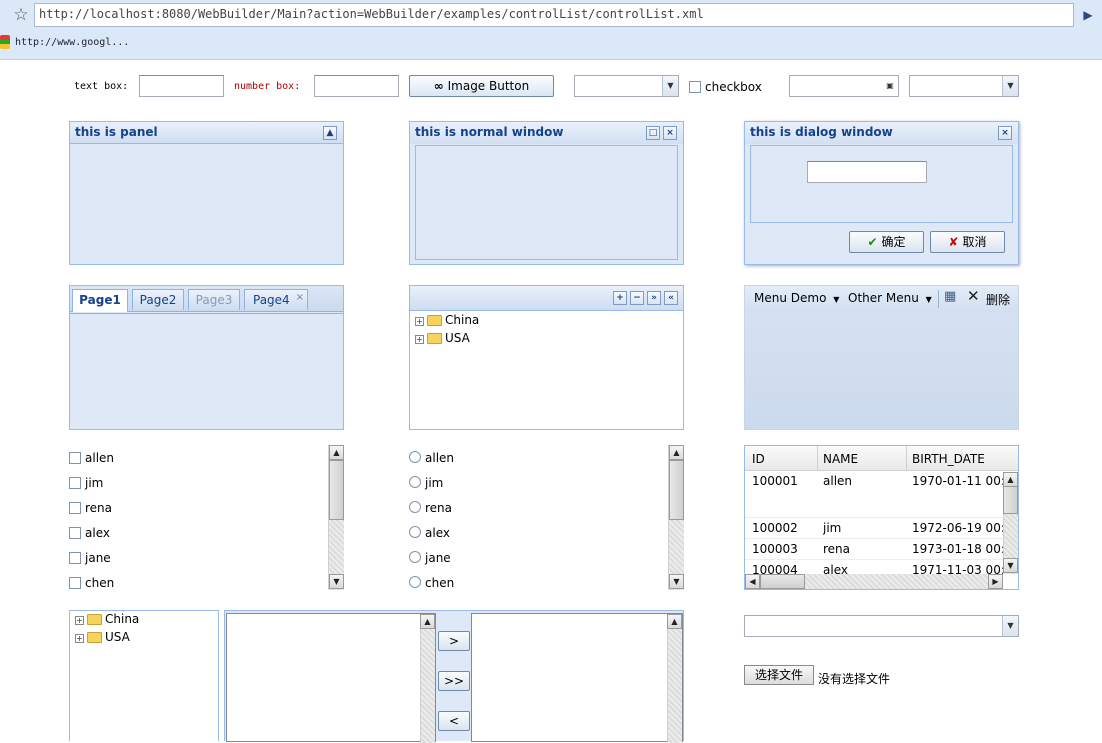  Describe the element at coordinates (950, 296) in the screenshot. I see `new-icon: ▦` at that location.